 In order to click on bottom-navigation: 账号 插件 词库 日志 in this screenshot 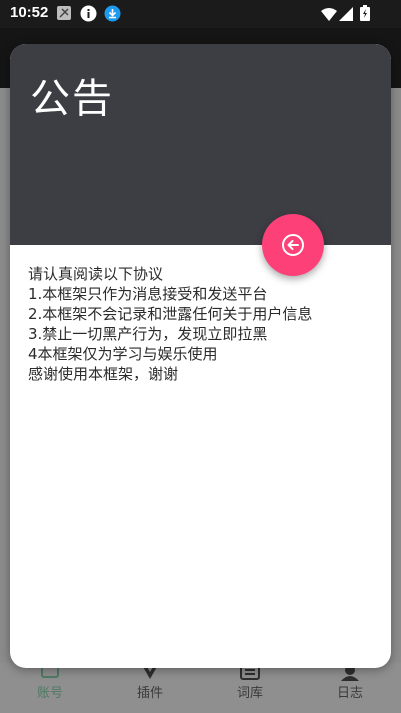, I will do `click(200, 688)`.